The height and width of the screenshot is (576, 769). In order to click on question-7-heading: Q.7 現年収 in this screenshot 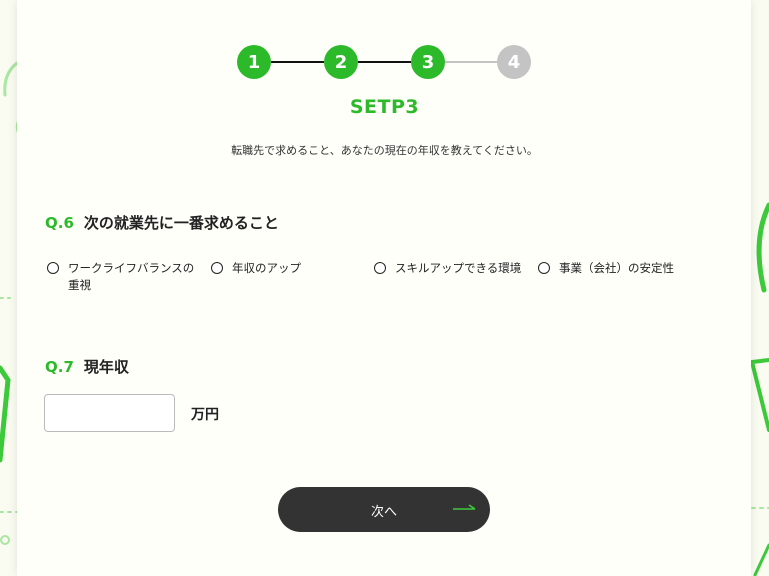, I will do `click(87, 366)`.